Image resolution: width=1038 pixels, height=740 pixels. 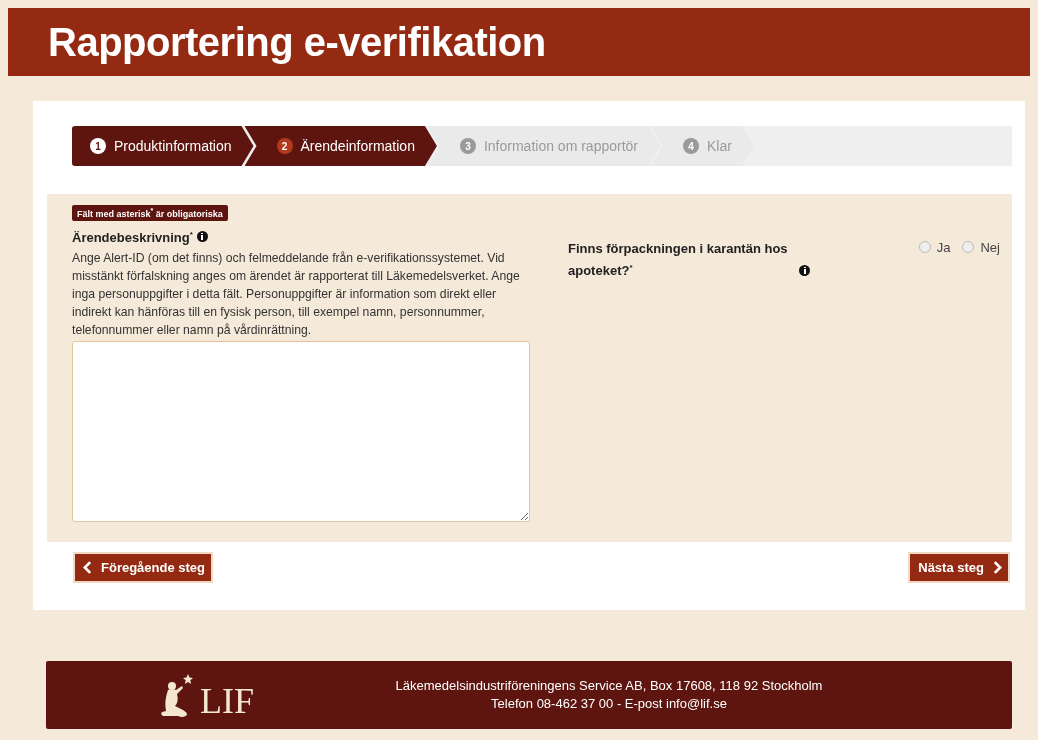 I want to click on chevron-right-icon, so click(x=997, y=567).